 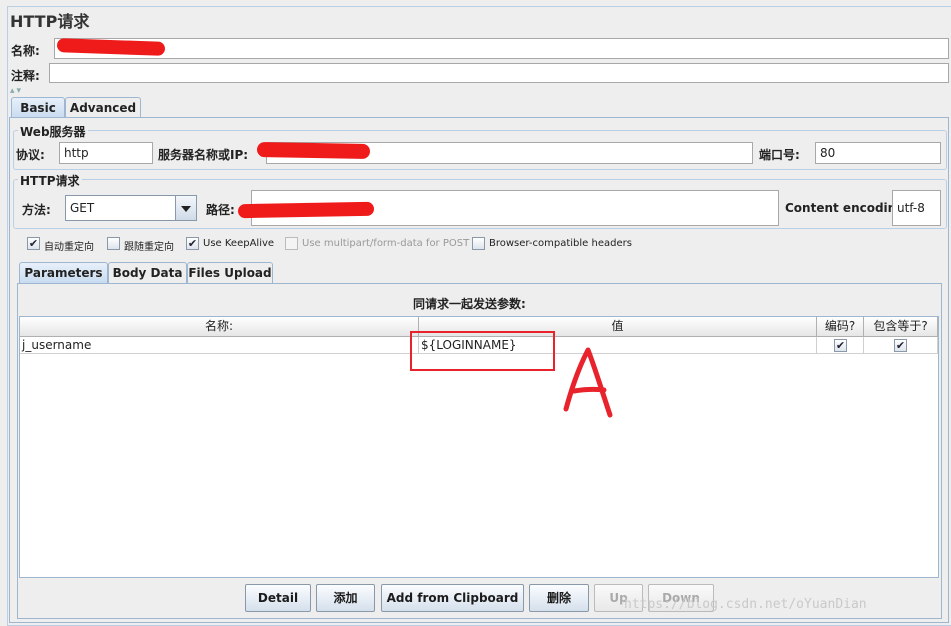 What do you see at coordinates (469, 304) in the screenshot?
I see `params-caption: 同请求一起发送参数:` at bounding box center [469, 304].